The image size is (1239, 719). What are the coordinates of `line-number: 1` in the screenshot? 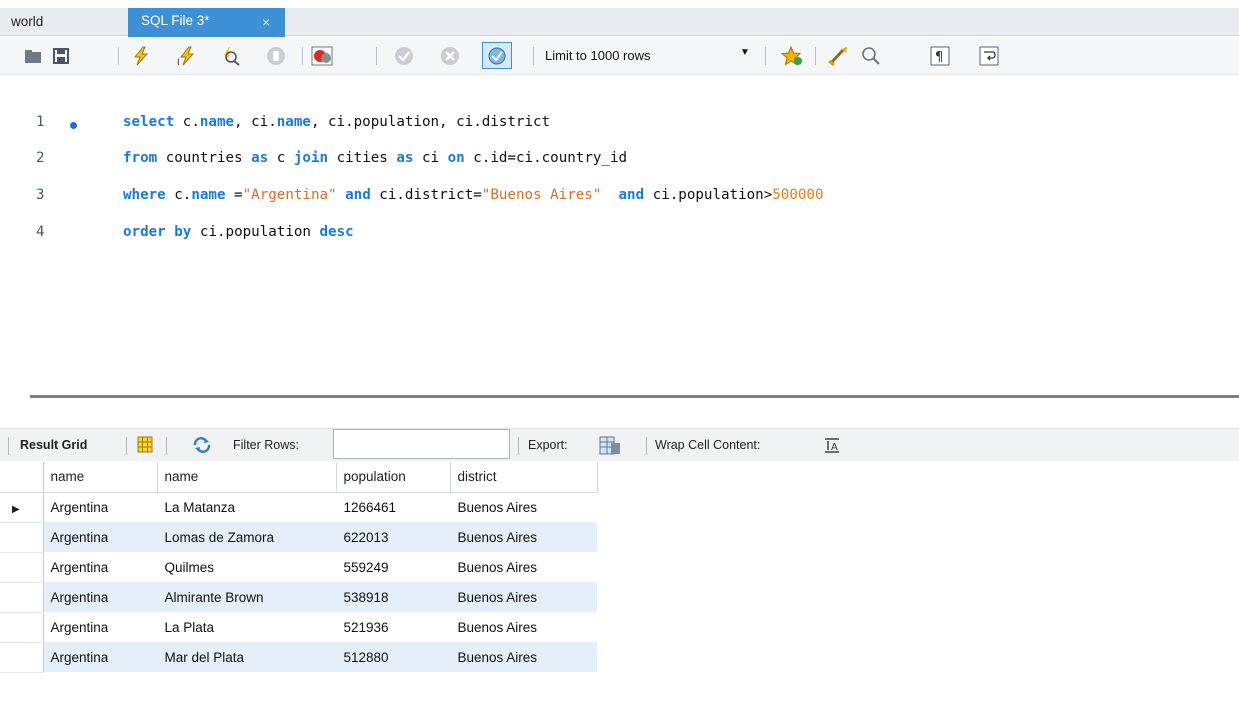 It's located at (40, 122).